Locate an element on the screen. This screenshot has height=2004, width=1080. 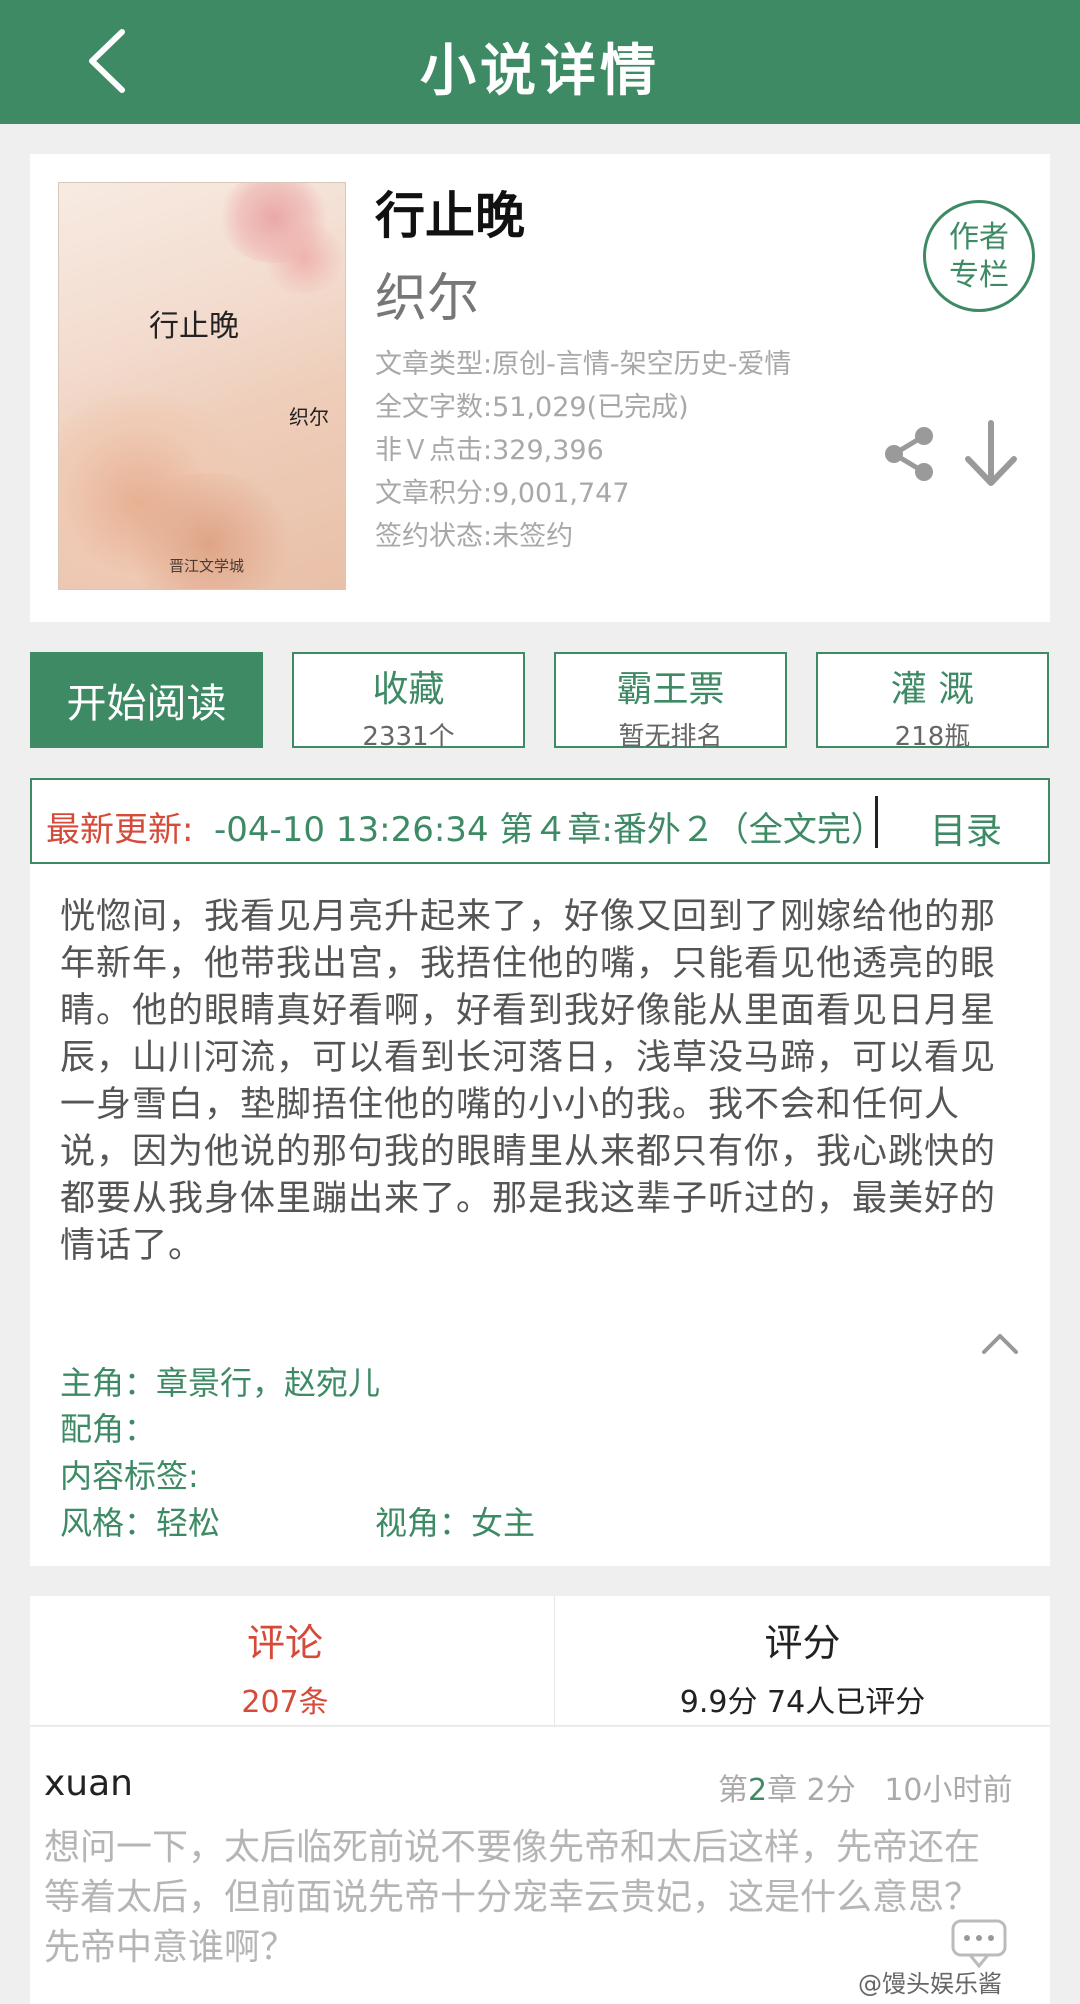
tab-rating: 评分 9.9分 74人已评分 is located at coordinates (802, 1661).